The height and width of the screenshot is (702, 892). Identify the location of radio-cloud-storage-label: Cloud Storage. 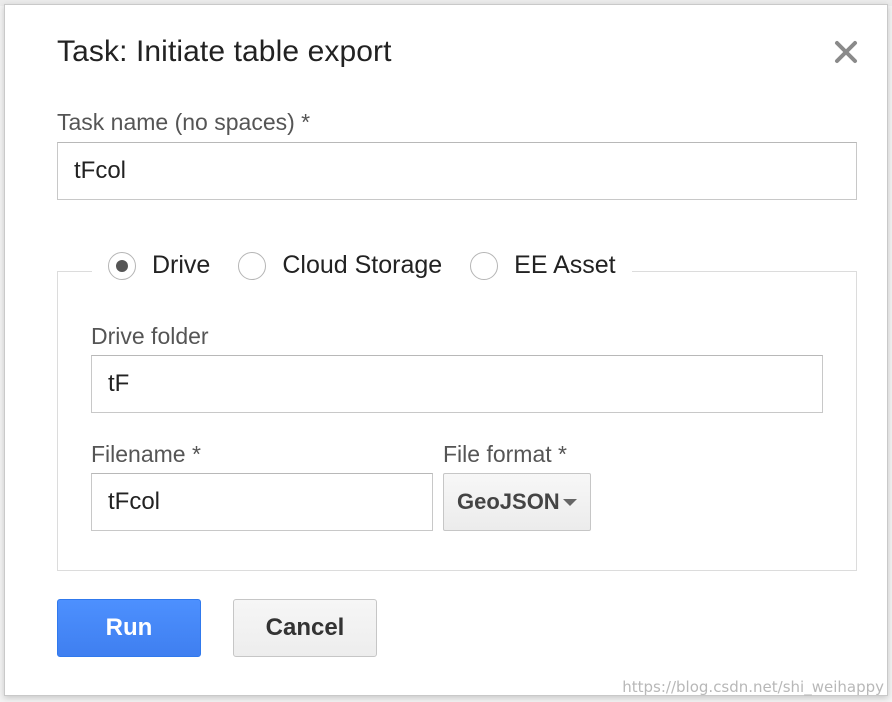
(362, 265).